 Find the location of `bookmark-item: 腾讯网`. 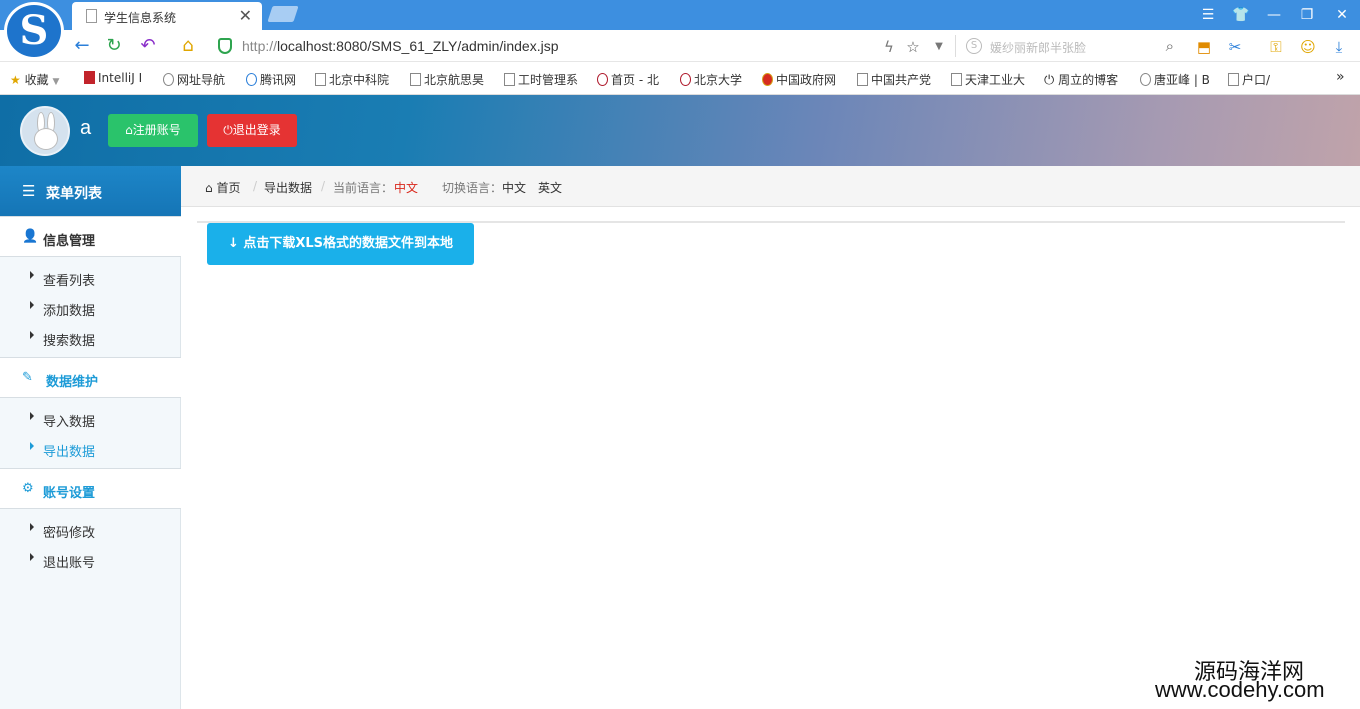

bookmark-item: 腾讯网 is located at coordinates (271, 79).